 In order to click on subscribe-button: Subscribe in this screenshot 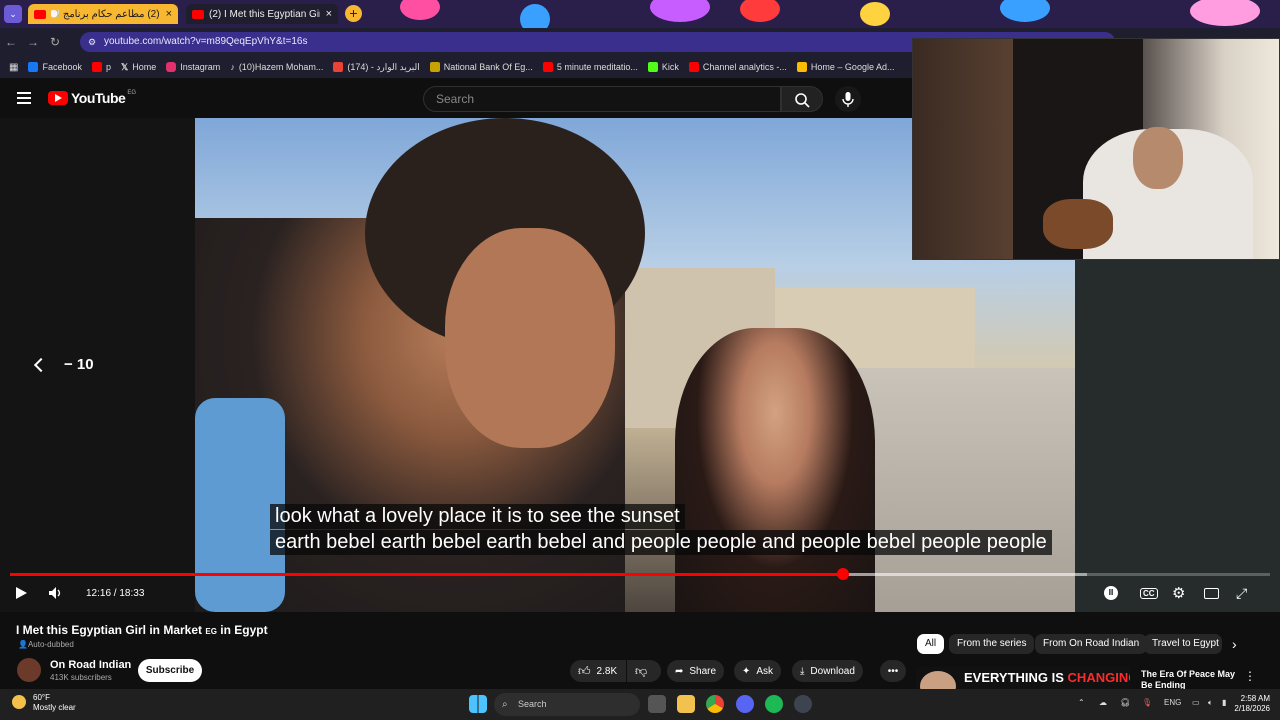, I will do `click(170, 670)`.